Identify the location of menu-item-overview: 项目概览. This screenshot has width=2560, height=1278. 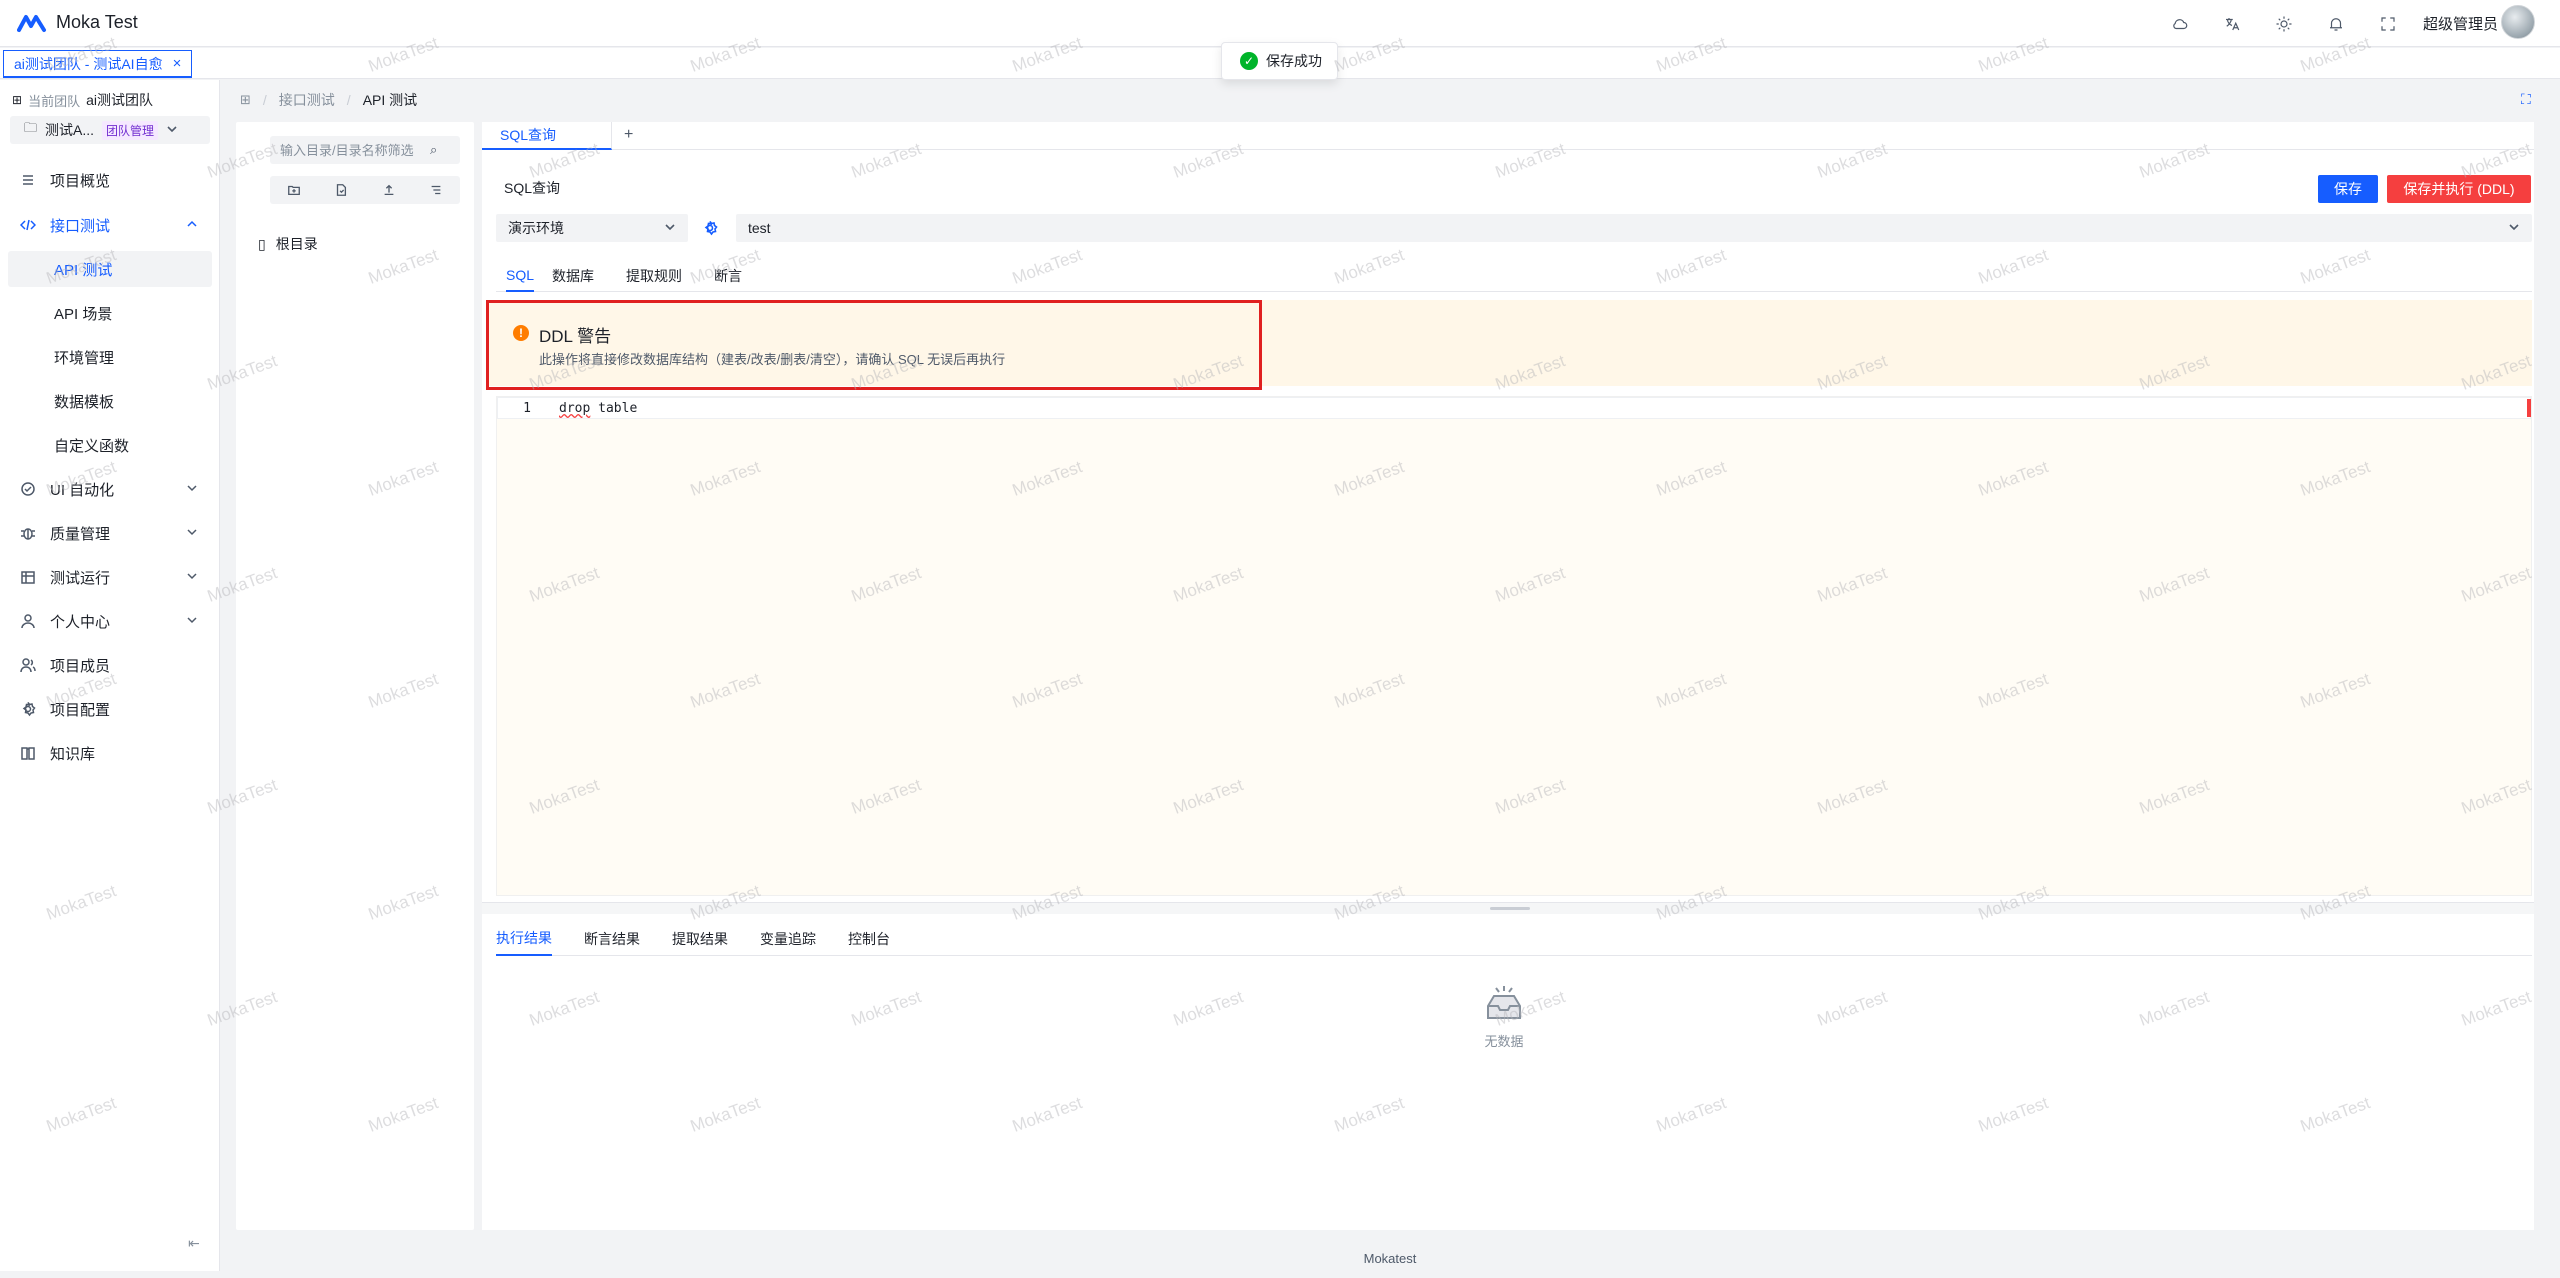
(110, 180).